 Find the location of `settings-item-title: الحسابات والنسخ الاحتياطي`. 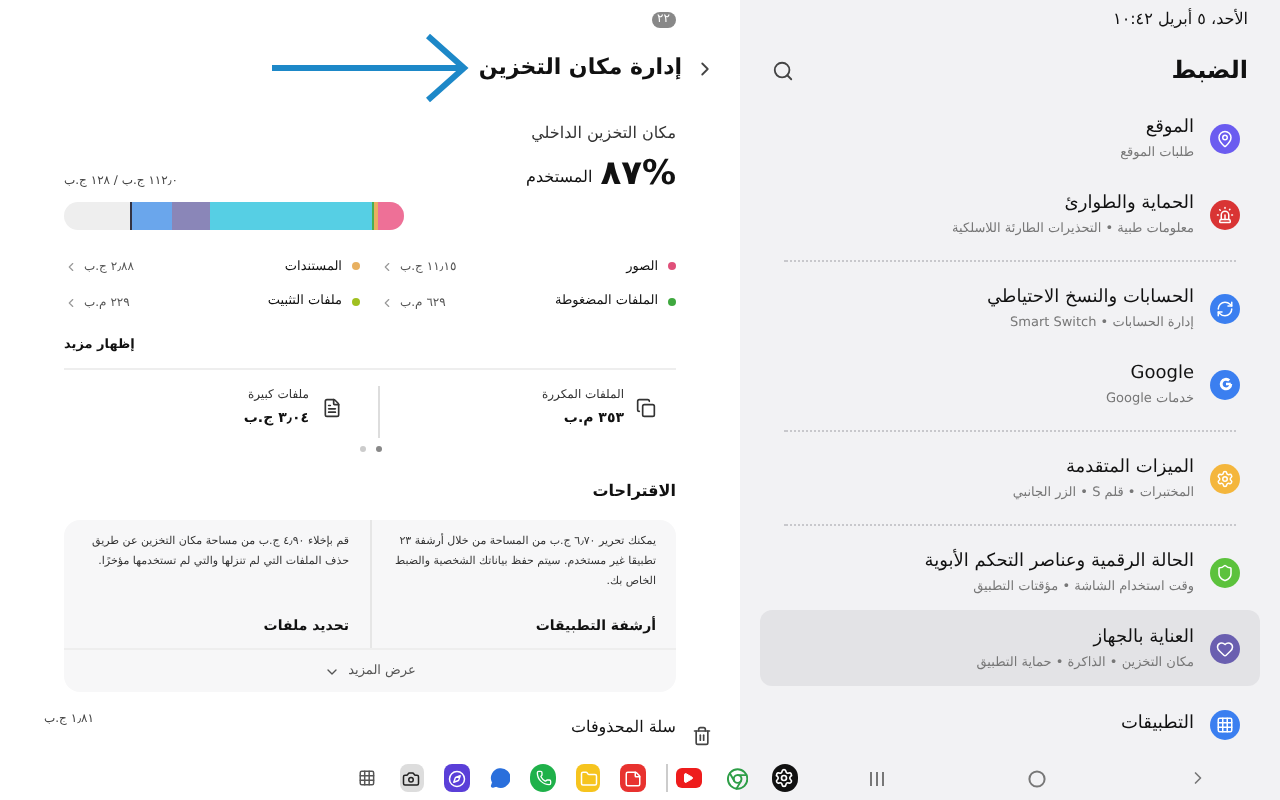

settings-item-title: الحسابات والنسخ الاحتياطي is located at coordinates (1090, 298).